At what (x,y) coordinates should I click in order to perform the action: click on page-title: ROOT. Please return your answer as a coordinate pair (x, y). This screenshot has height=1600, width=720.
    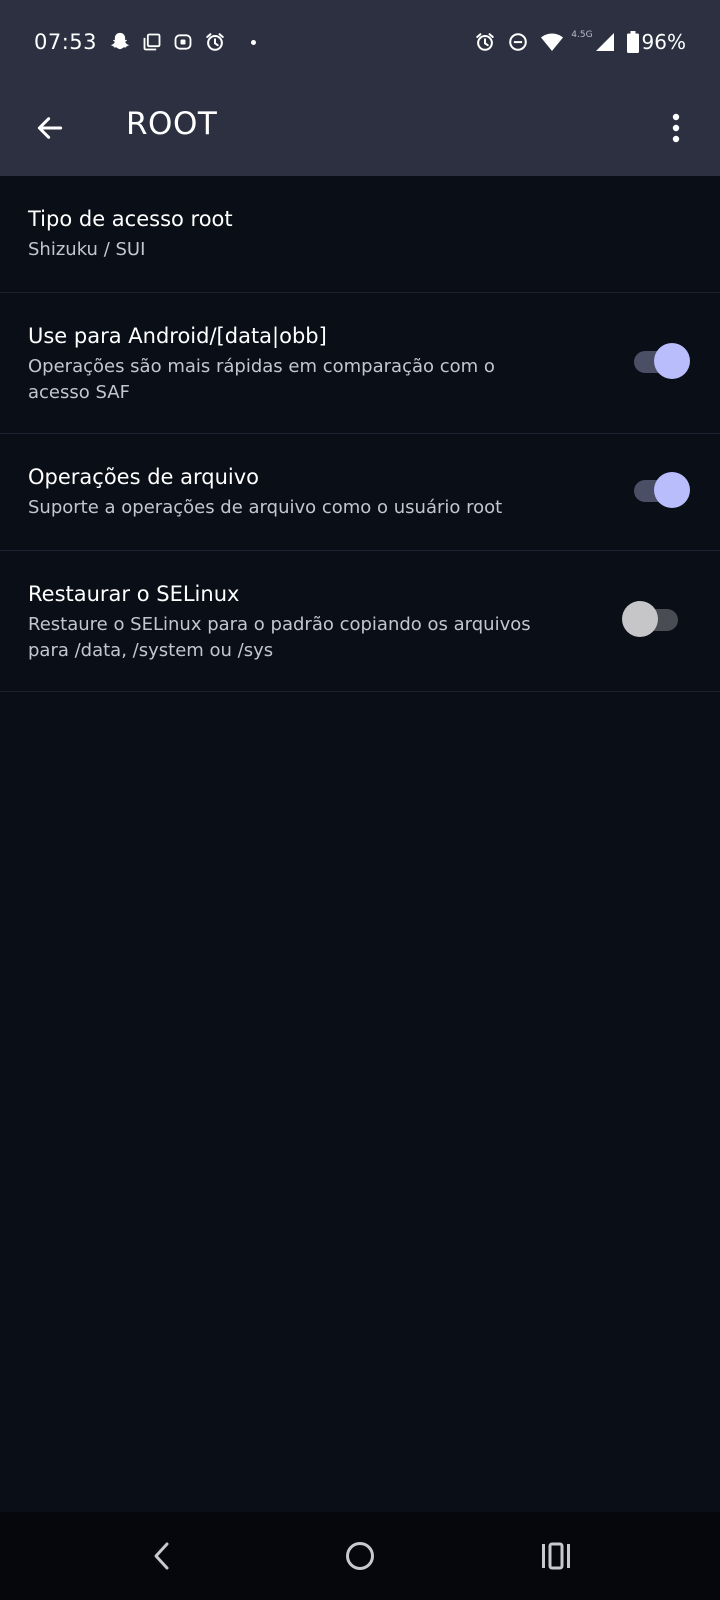
    Looking at the image, I should click on (172, 124).